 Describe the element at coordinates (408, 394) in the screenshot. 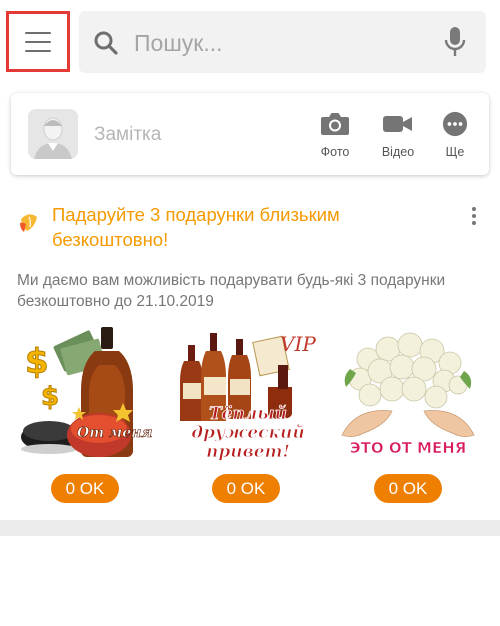

I see `gift-image-3: ЭТО ОТ МЕНЯ` at that location.